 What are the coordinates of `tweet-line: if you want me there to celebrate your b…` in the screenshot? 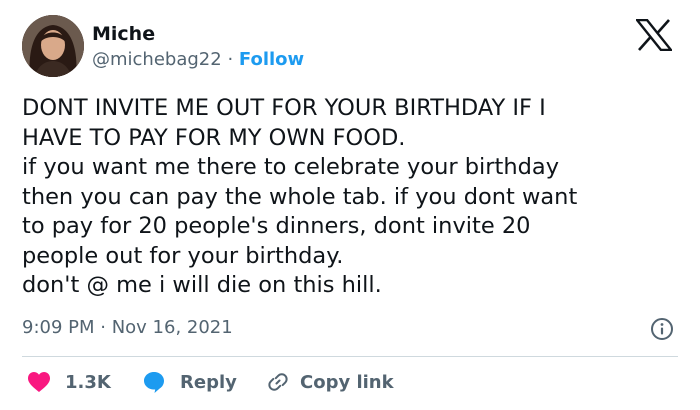 It's located at (291, 167).